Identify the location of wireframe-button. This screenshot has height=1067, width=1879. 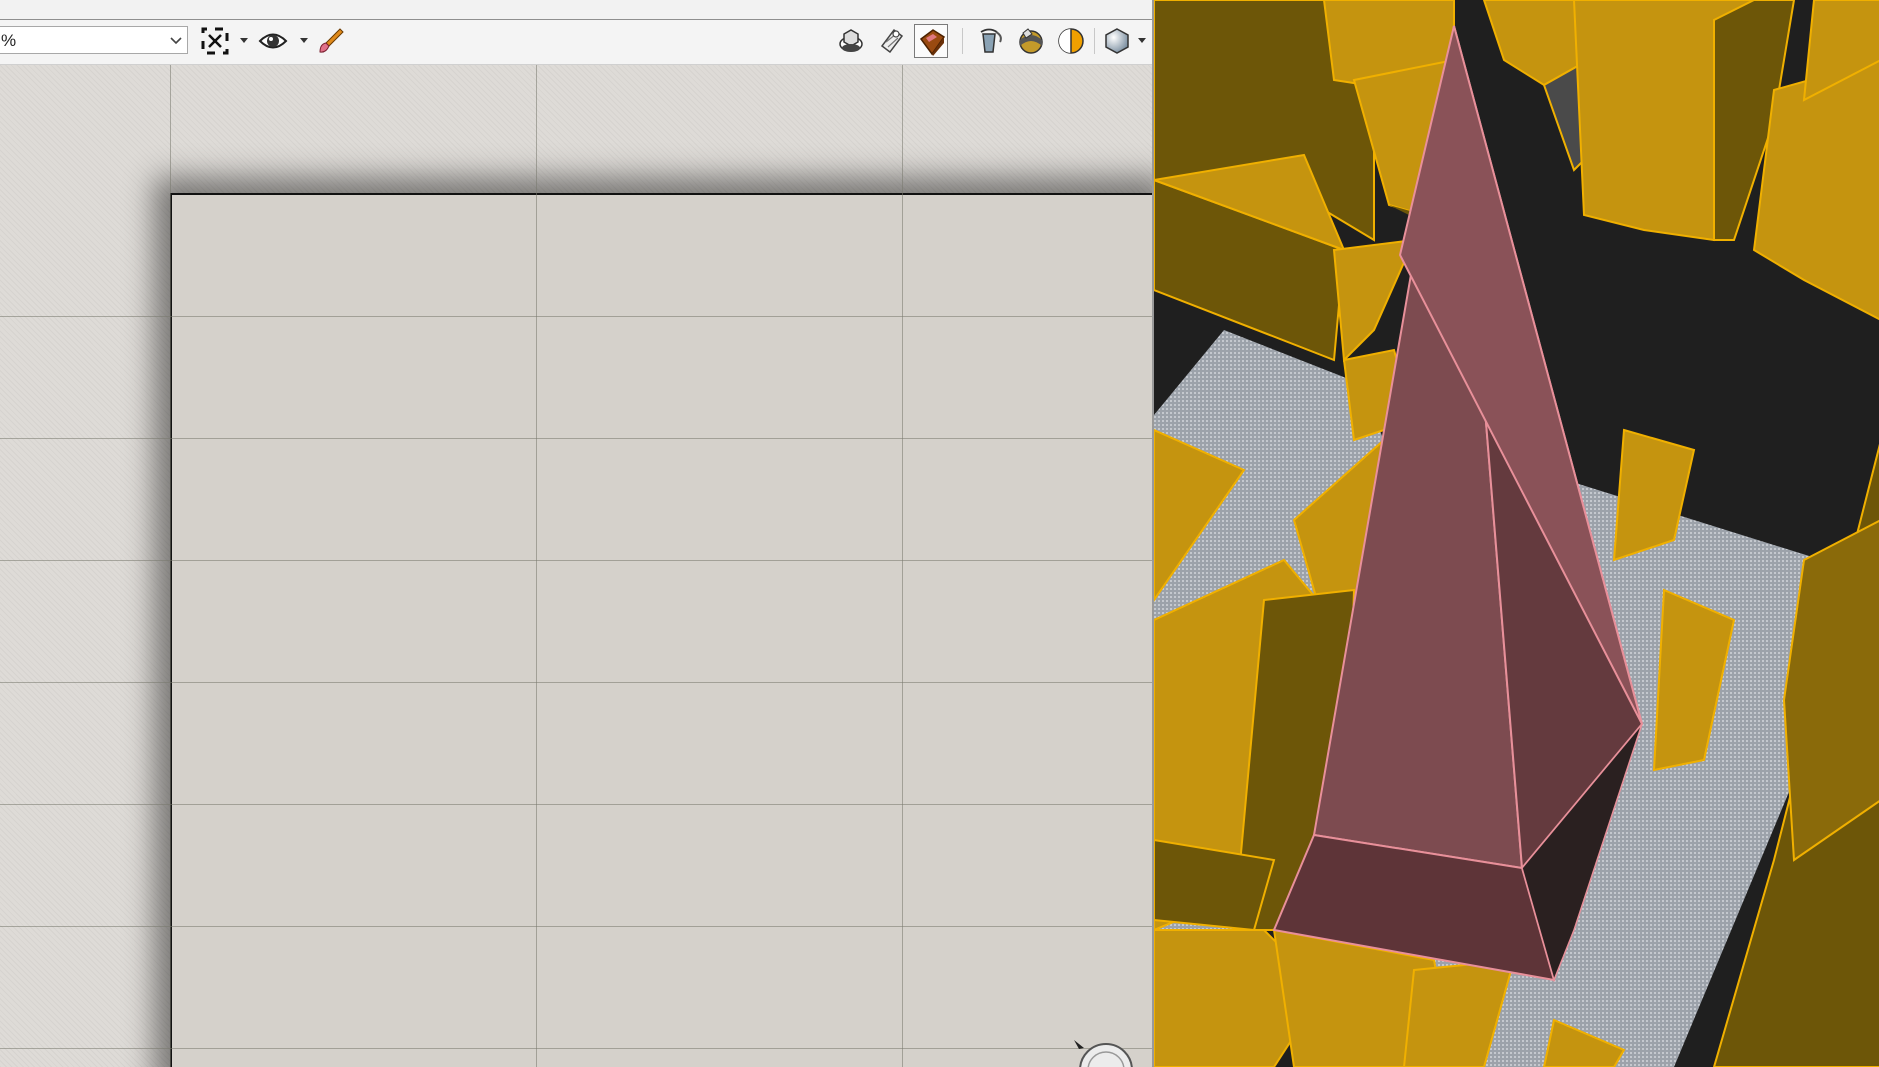
(891, 41).